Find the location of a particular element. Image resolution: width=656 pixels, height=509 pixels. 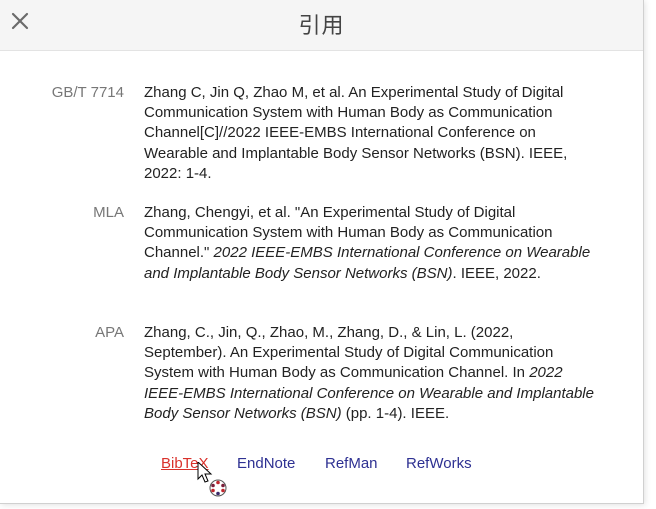

export-links: BibTeX EndNote RefMan RefWorks is located at coordinates (321, 465).